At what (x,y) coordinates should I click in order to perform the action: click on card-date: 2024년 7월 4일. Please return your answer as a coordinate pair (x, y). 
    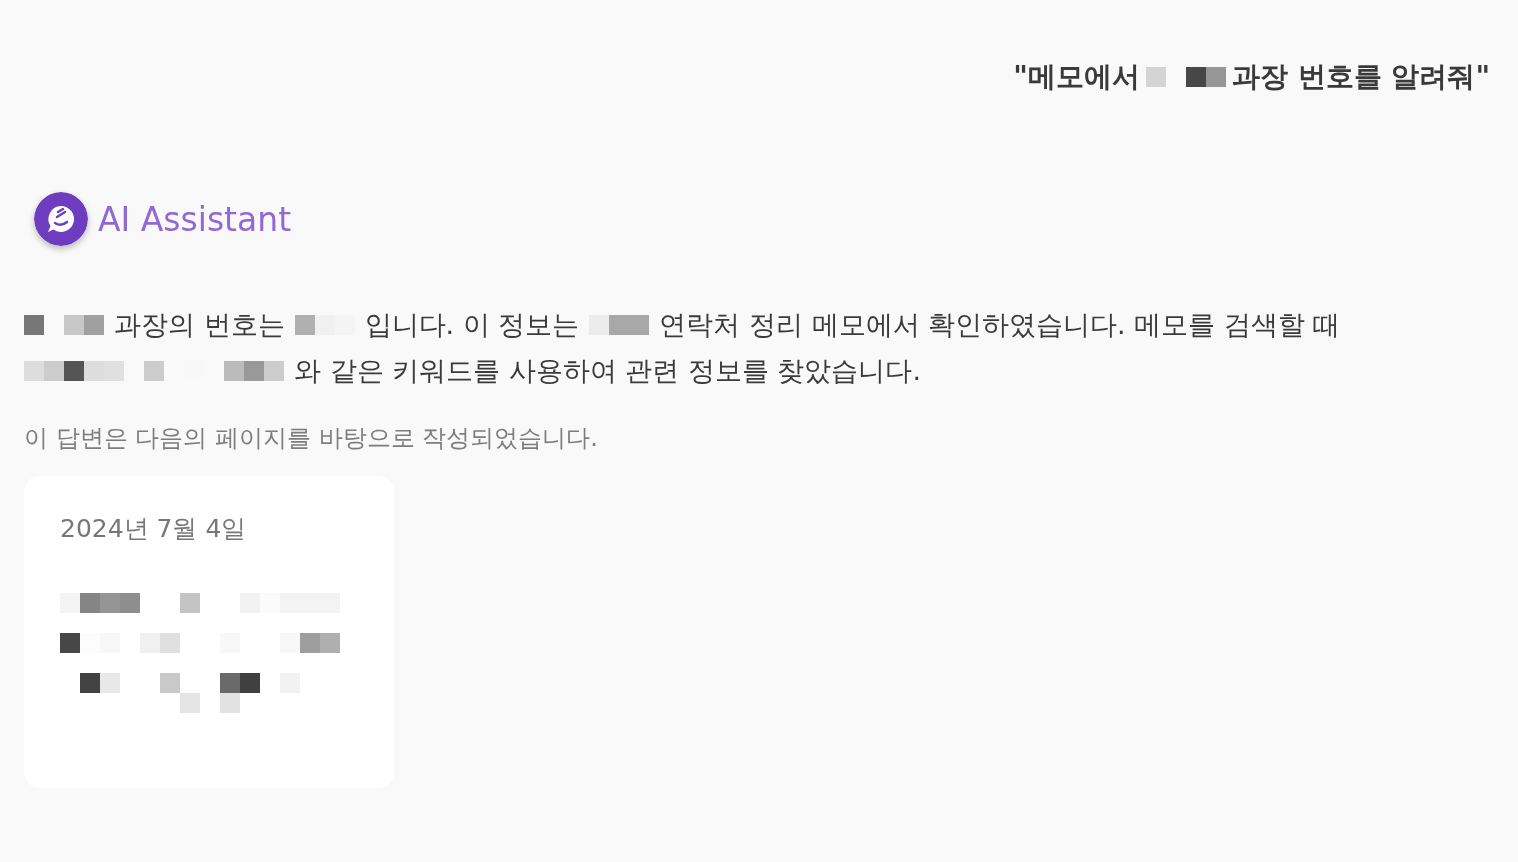
    Looking at the image, I should click on (153, 529).